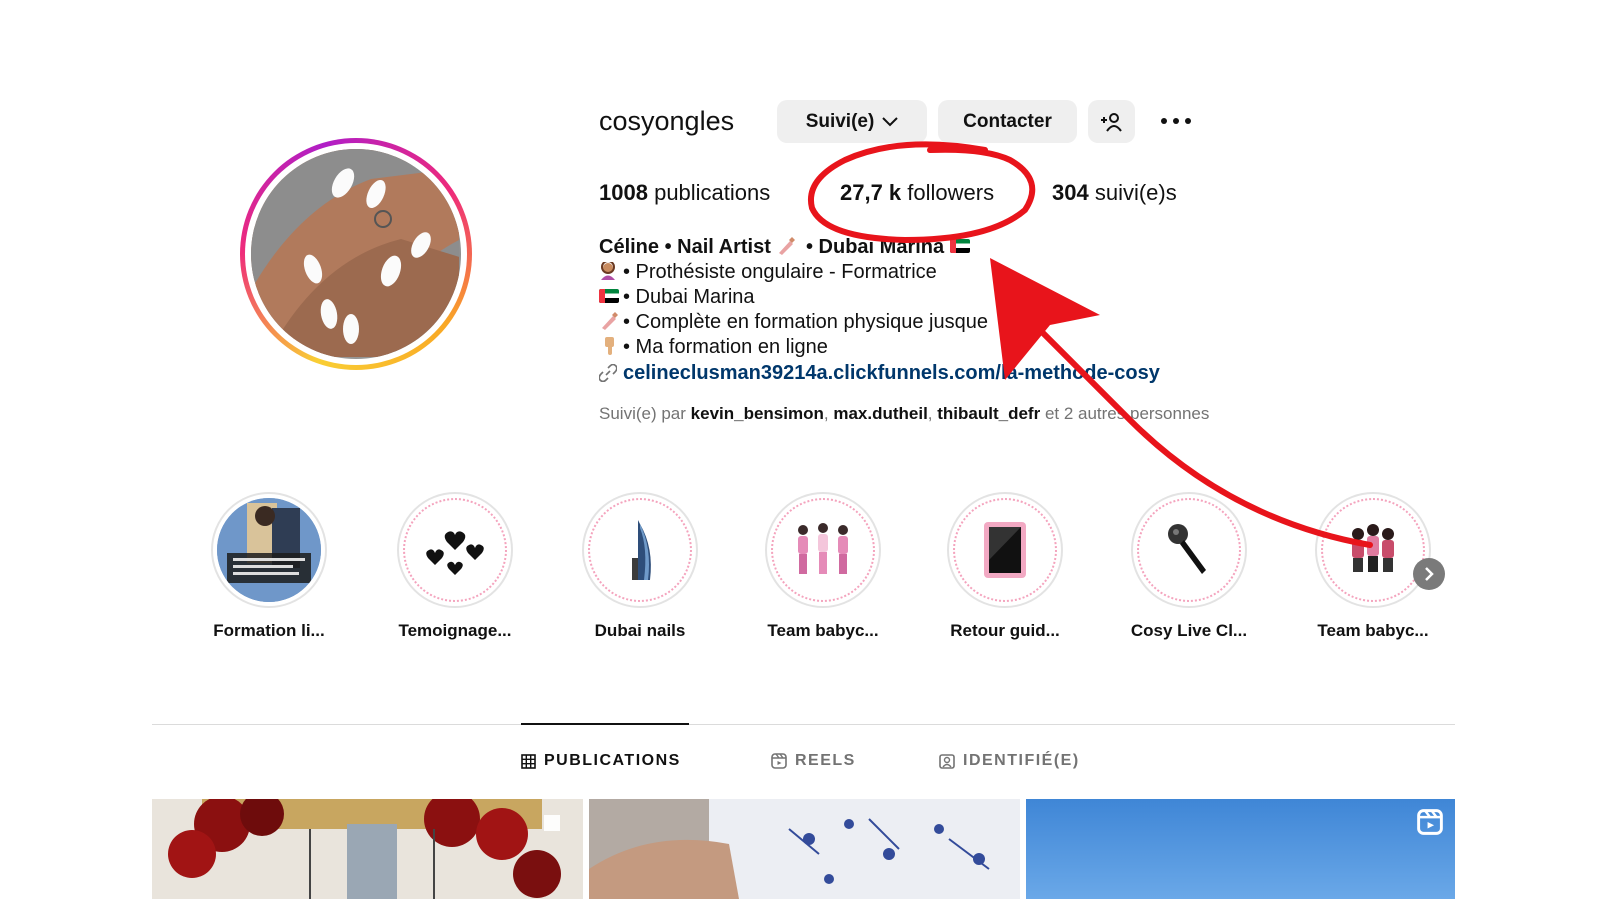 This screenshot has height=899, width=1600. What do you see at coordinates (803, 724) in the screenshot?
I see `tabs-divider` at bounding box center [803, 724].